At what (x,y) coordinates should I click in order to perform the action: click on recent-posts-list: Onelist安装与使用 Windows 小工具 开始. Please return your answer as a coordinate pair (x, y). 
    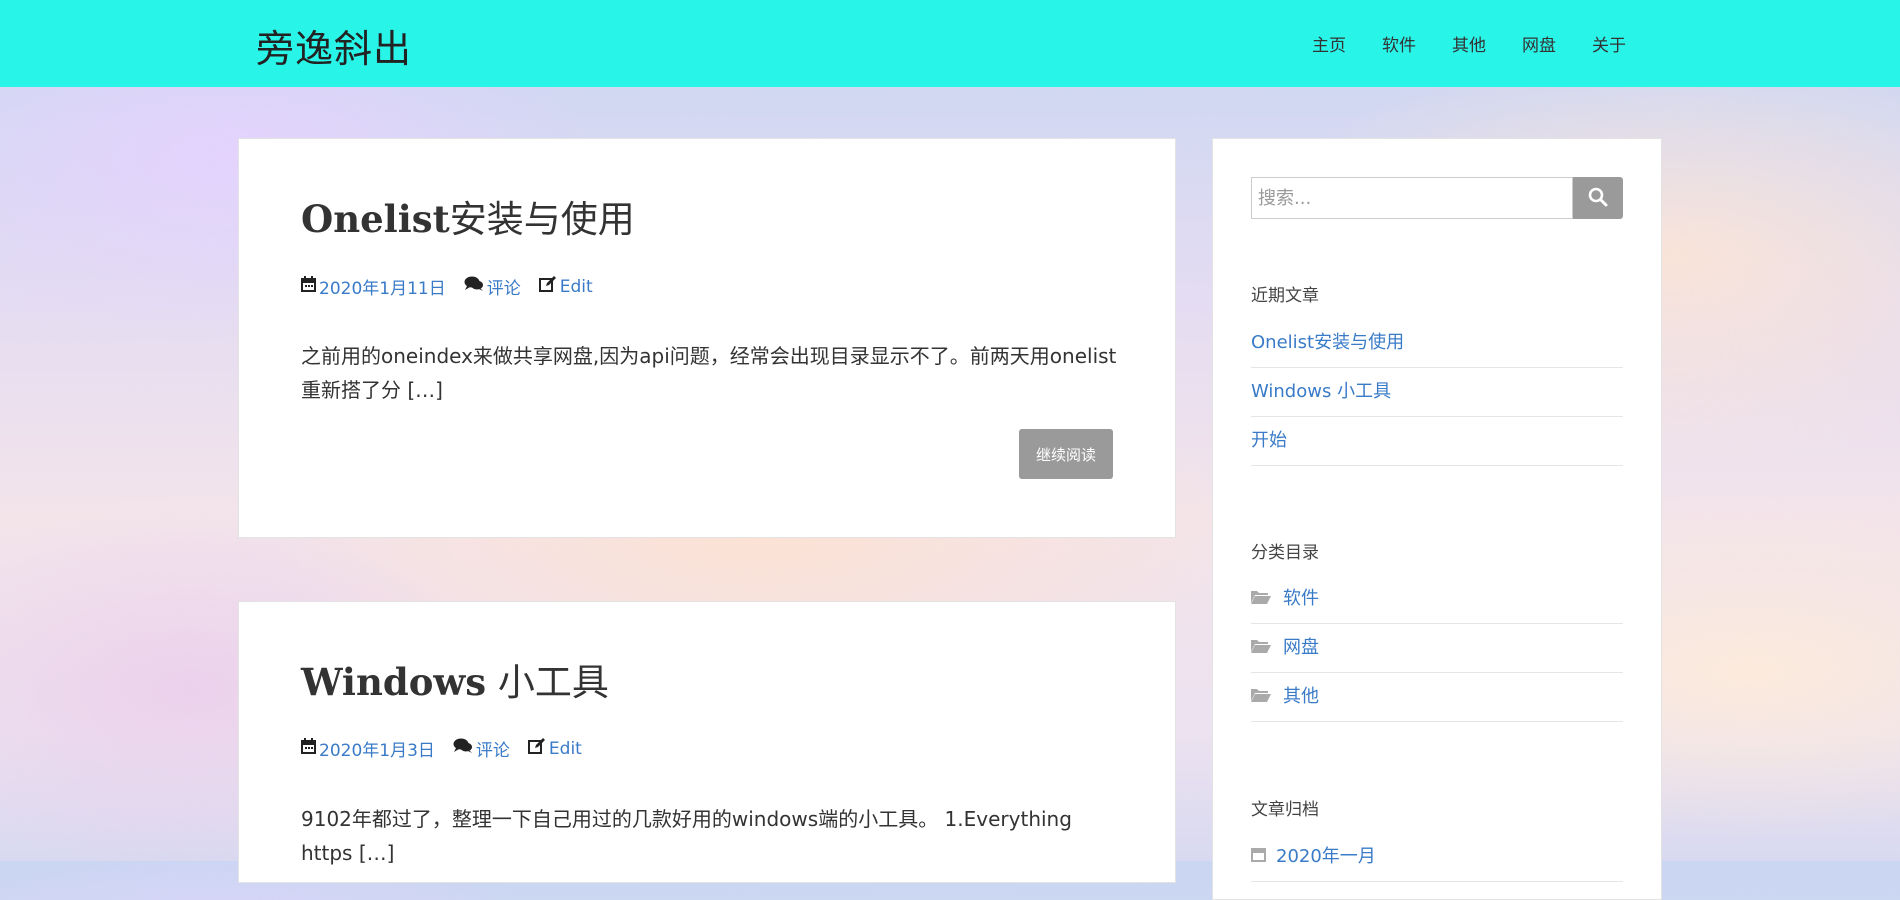
    Looking at the image, I should click on (1437, 392).